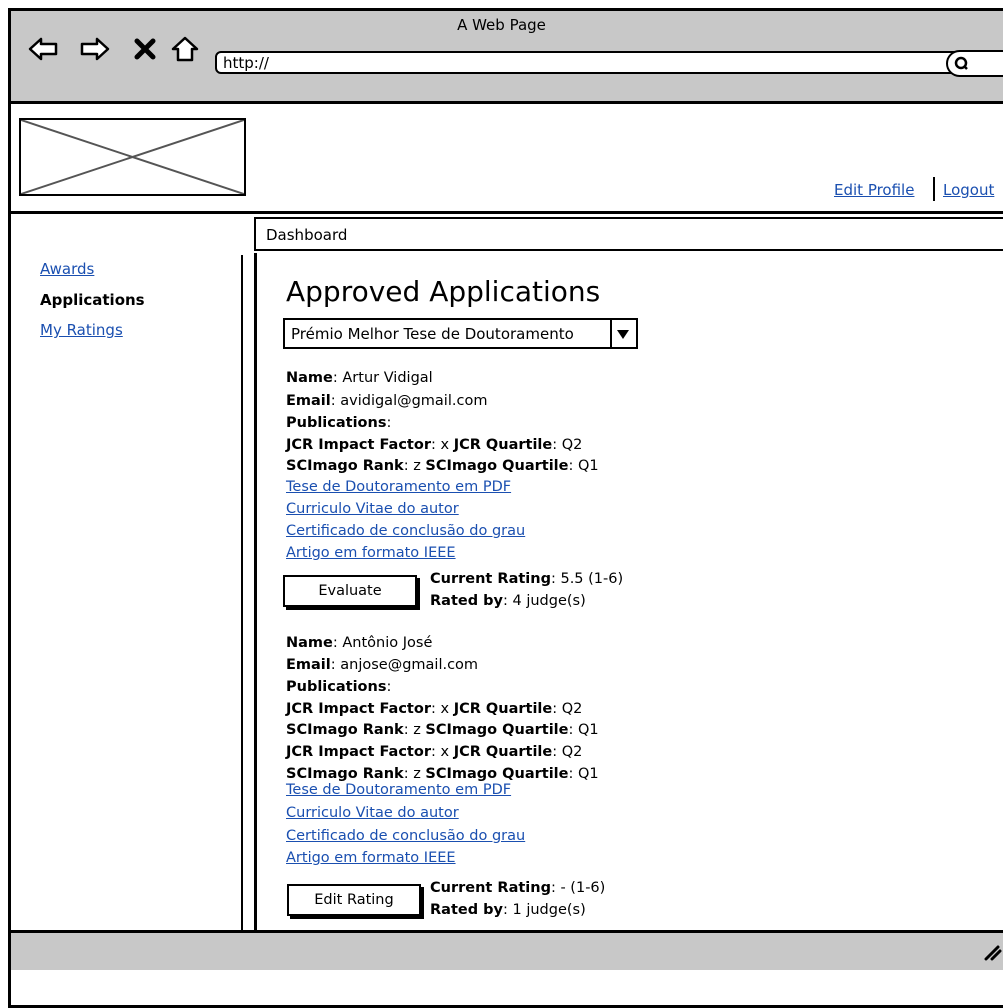  What do you see at coordinates (242, 595) in the screenshot?
I see `sidebar-divider` at bounding box center [242, 595].